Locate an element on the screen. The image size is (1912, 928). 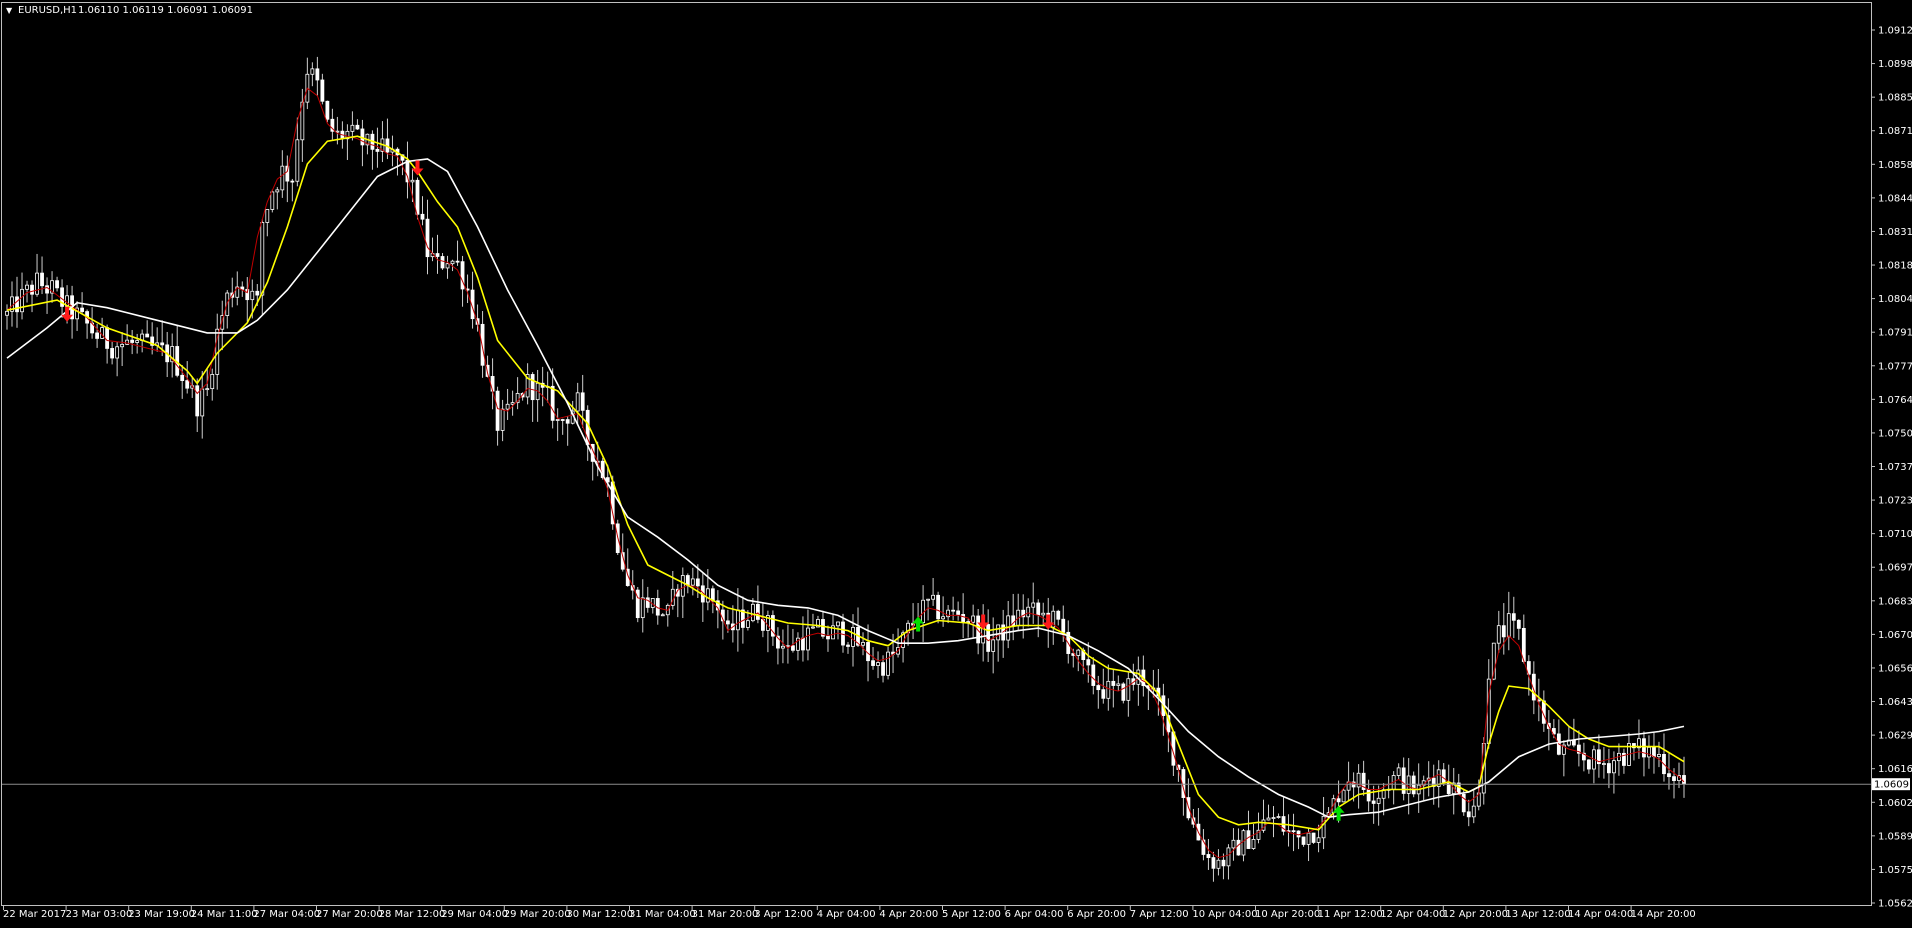
y-tick-label: 1.05755 is located at coordinates (1895, 870).